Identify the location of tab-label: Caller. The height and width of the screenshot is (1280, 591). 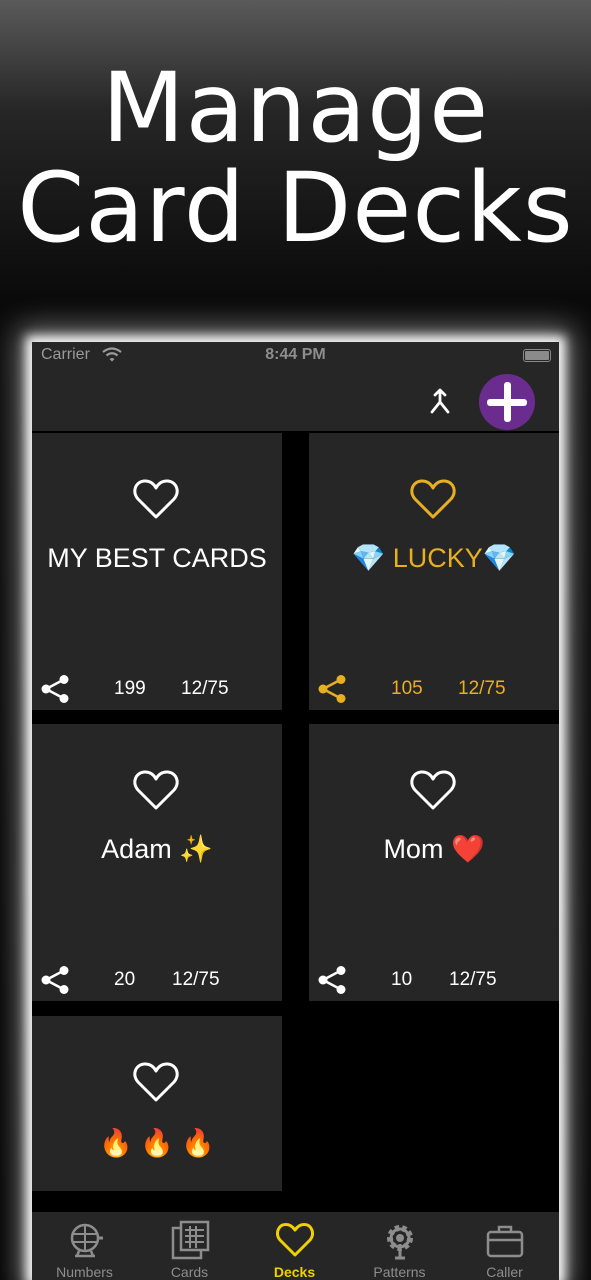
(504, 1272).